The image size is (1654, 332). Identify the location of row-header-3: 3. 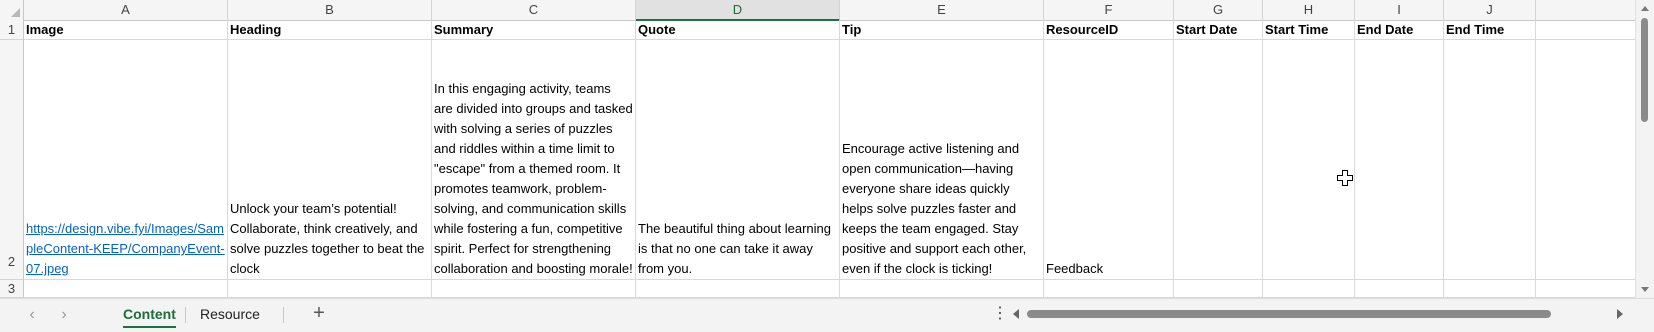
(12, 289).